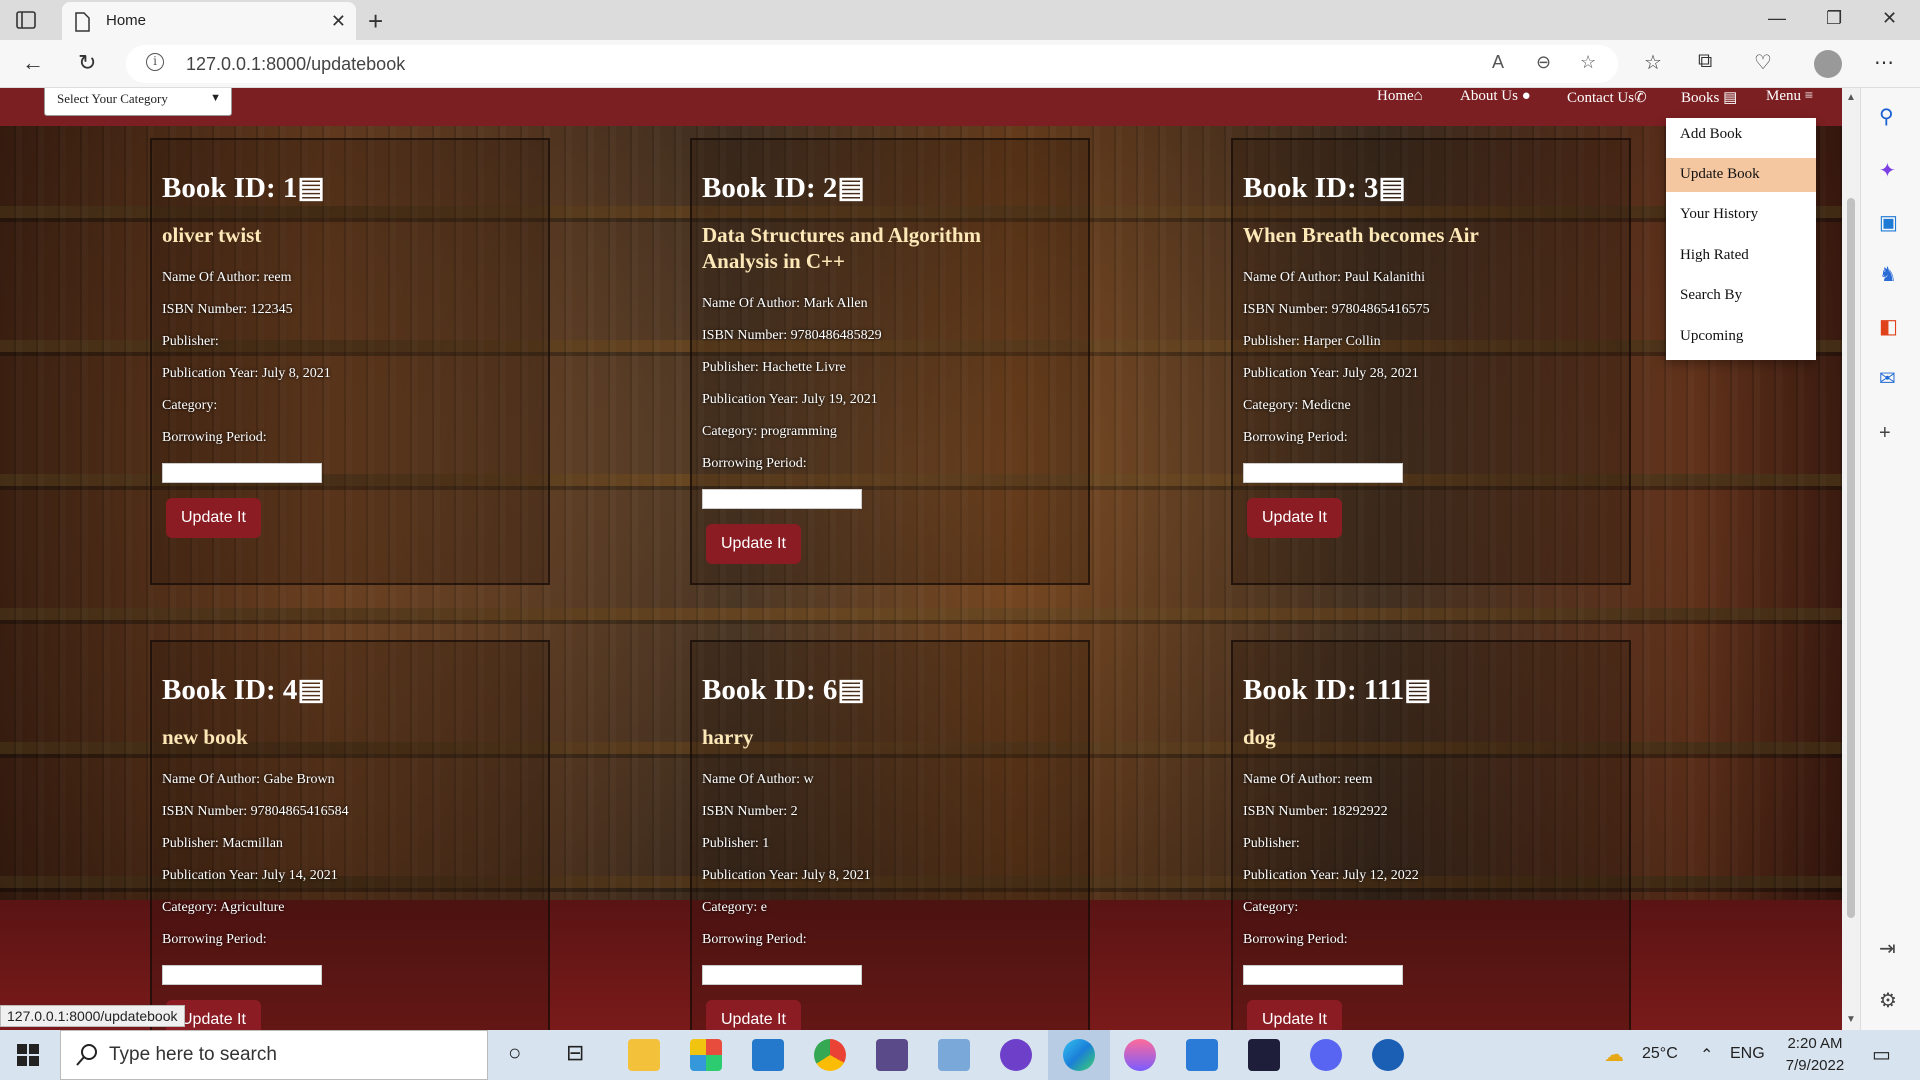  Describe the element at coordinates (1741, 215) in the screenshot. I see `dropdown-your-history: Your History` at that location.